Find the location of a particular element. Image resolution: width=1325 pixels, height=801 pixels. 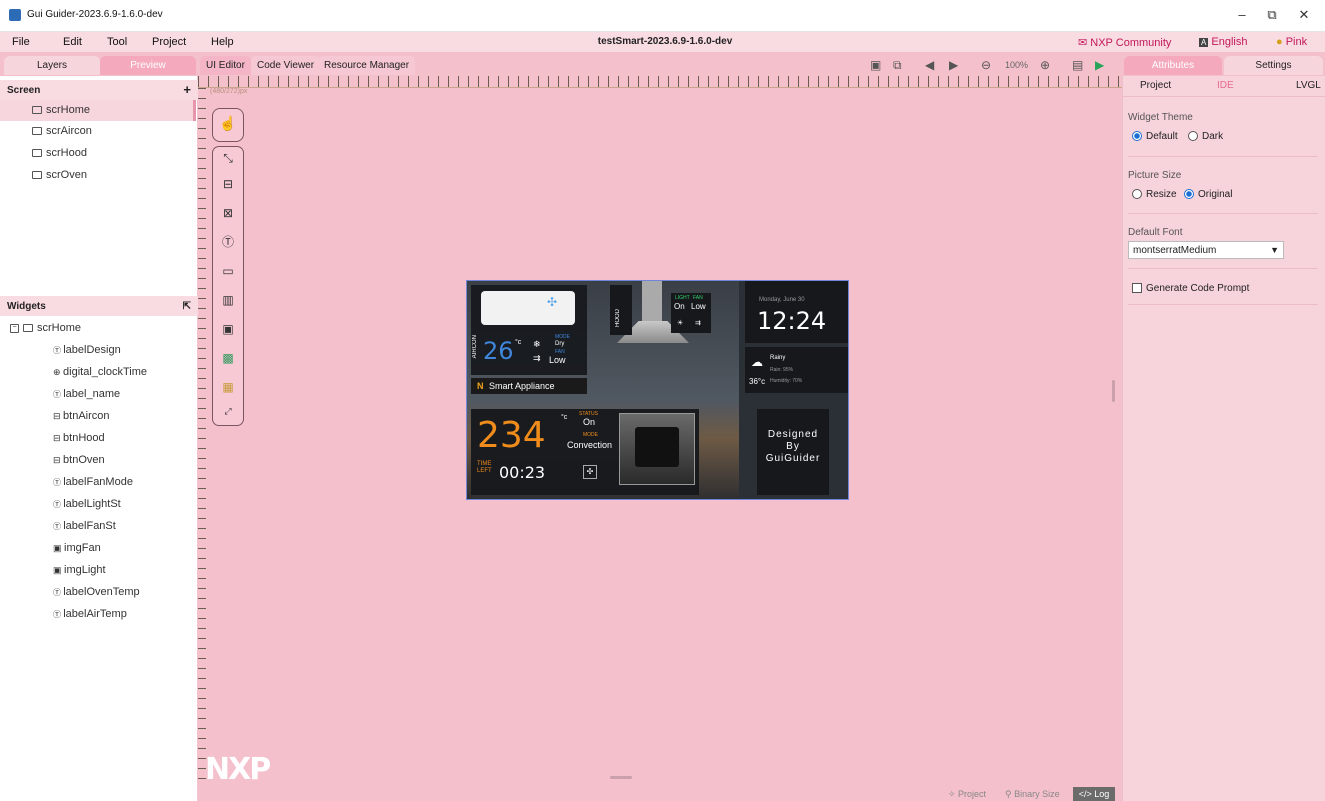

expand-palette-icon: ⤢ is located at coordinates (228, 411).